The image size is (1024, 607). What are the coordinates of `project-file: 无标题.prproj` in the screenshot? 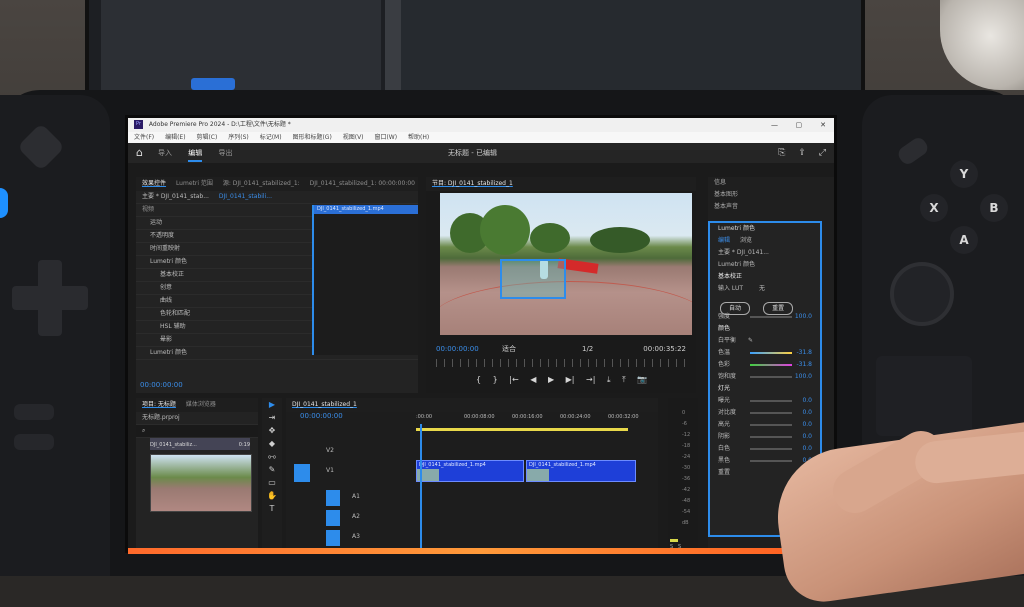 It's located at (197, 418).